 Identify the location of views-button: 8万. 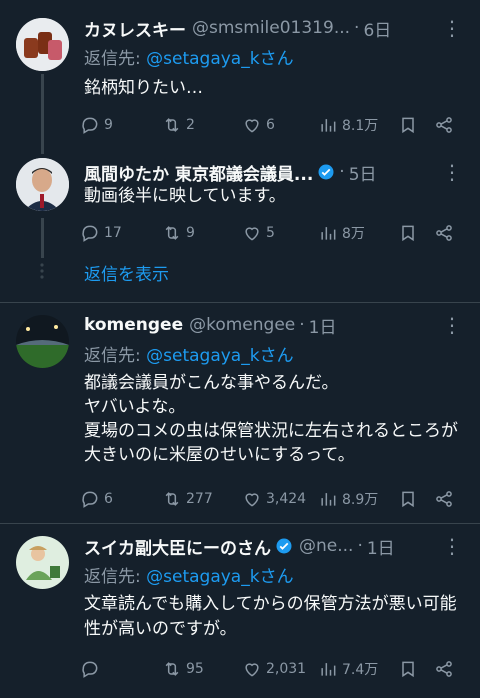
(341, 233).